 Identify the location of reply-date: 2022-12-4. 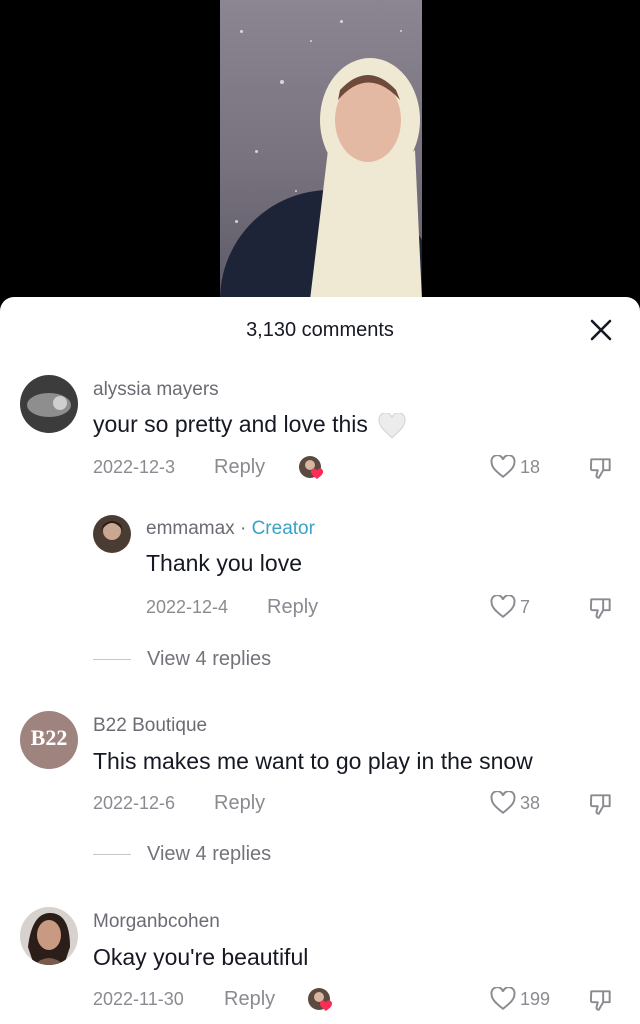
(187, 607).